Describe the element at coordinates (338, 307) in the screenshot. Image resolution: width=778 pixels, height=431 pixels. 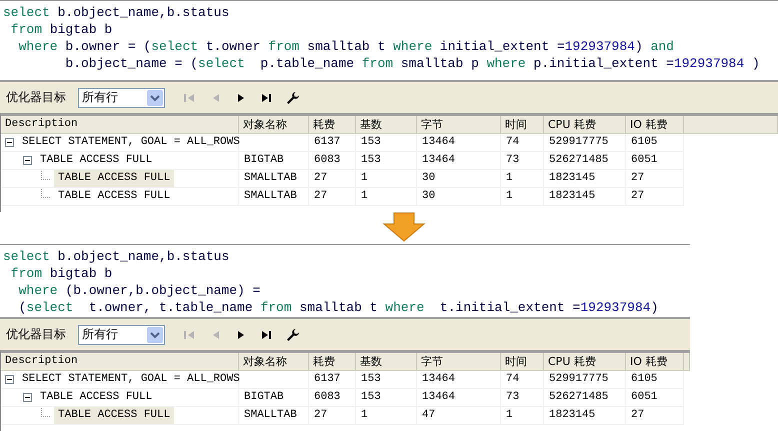
I see `code-line: (select t.owner, t.table_name from smalltab t where t.initial_extent =192937984)` at that location.